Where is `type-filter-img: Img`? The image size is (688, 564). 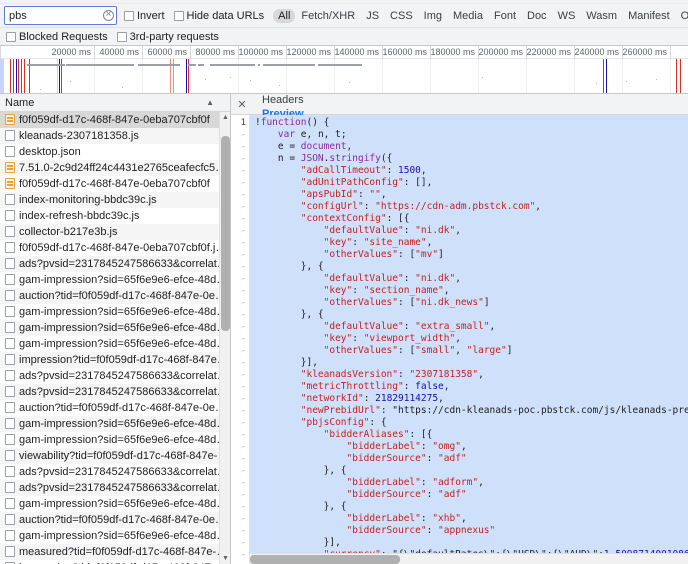
type-filter-img: Img is located at coordinates (433, 16).